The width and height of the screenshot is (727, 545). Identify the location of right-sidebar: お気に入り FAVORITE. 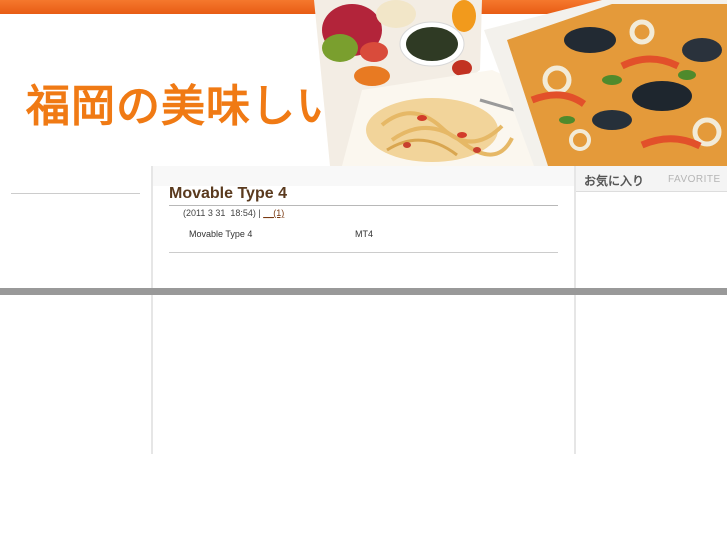
(651, 227).